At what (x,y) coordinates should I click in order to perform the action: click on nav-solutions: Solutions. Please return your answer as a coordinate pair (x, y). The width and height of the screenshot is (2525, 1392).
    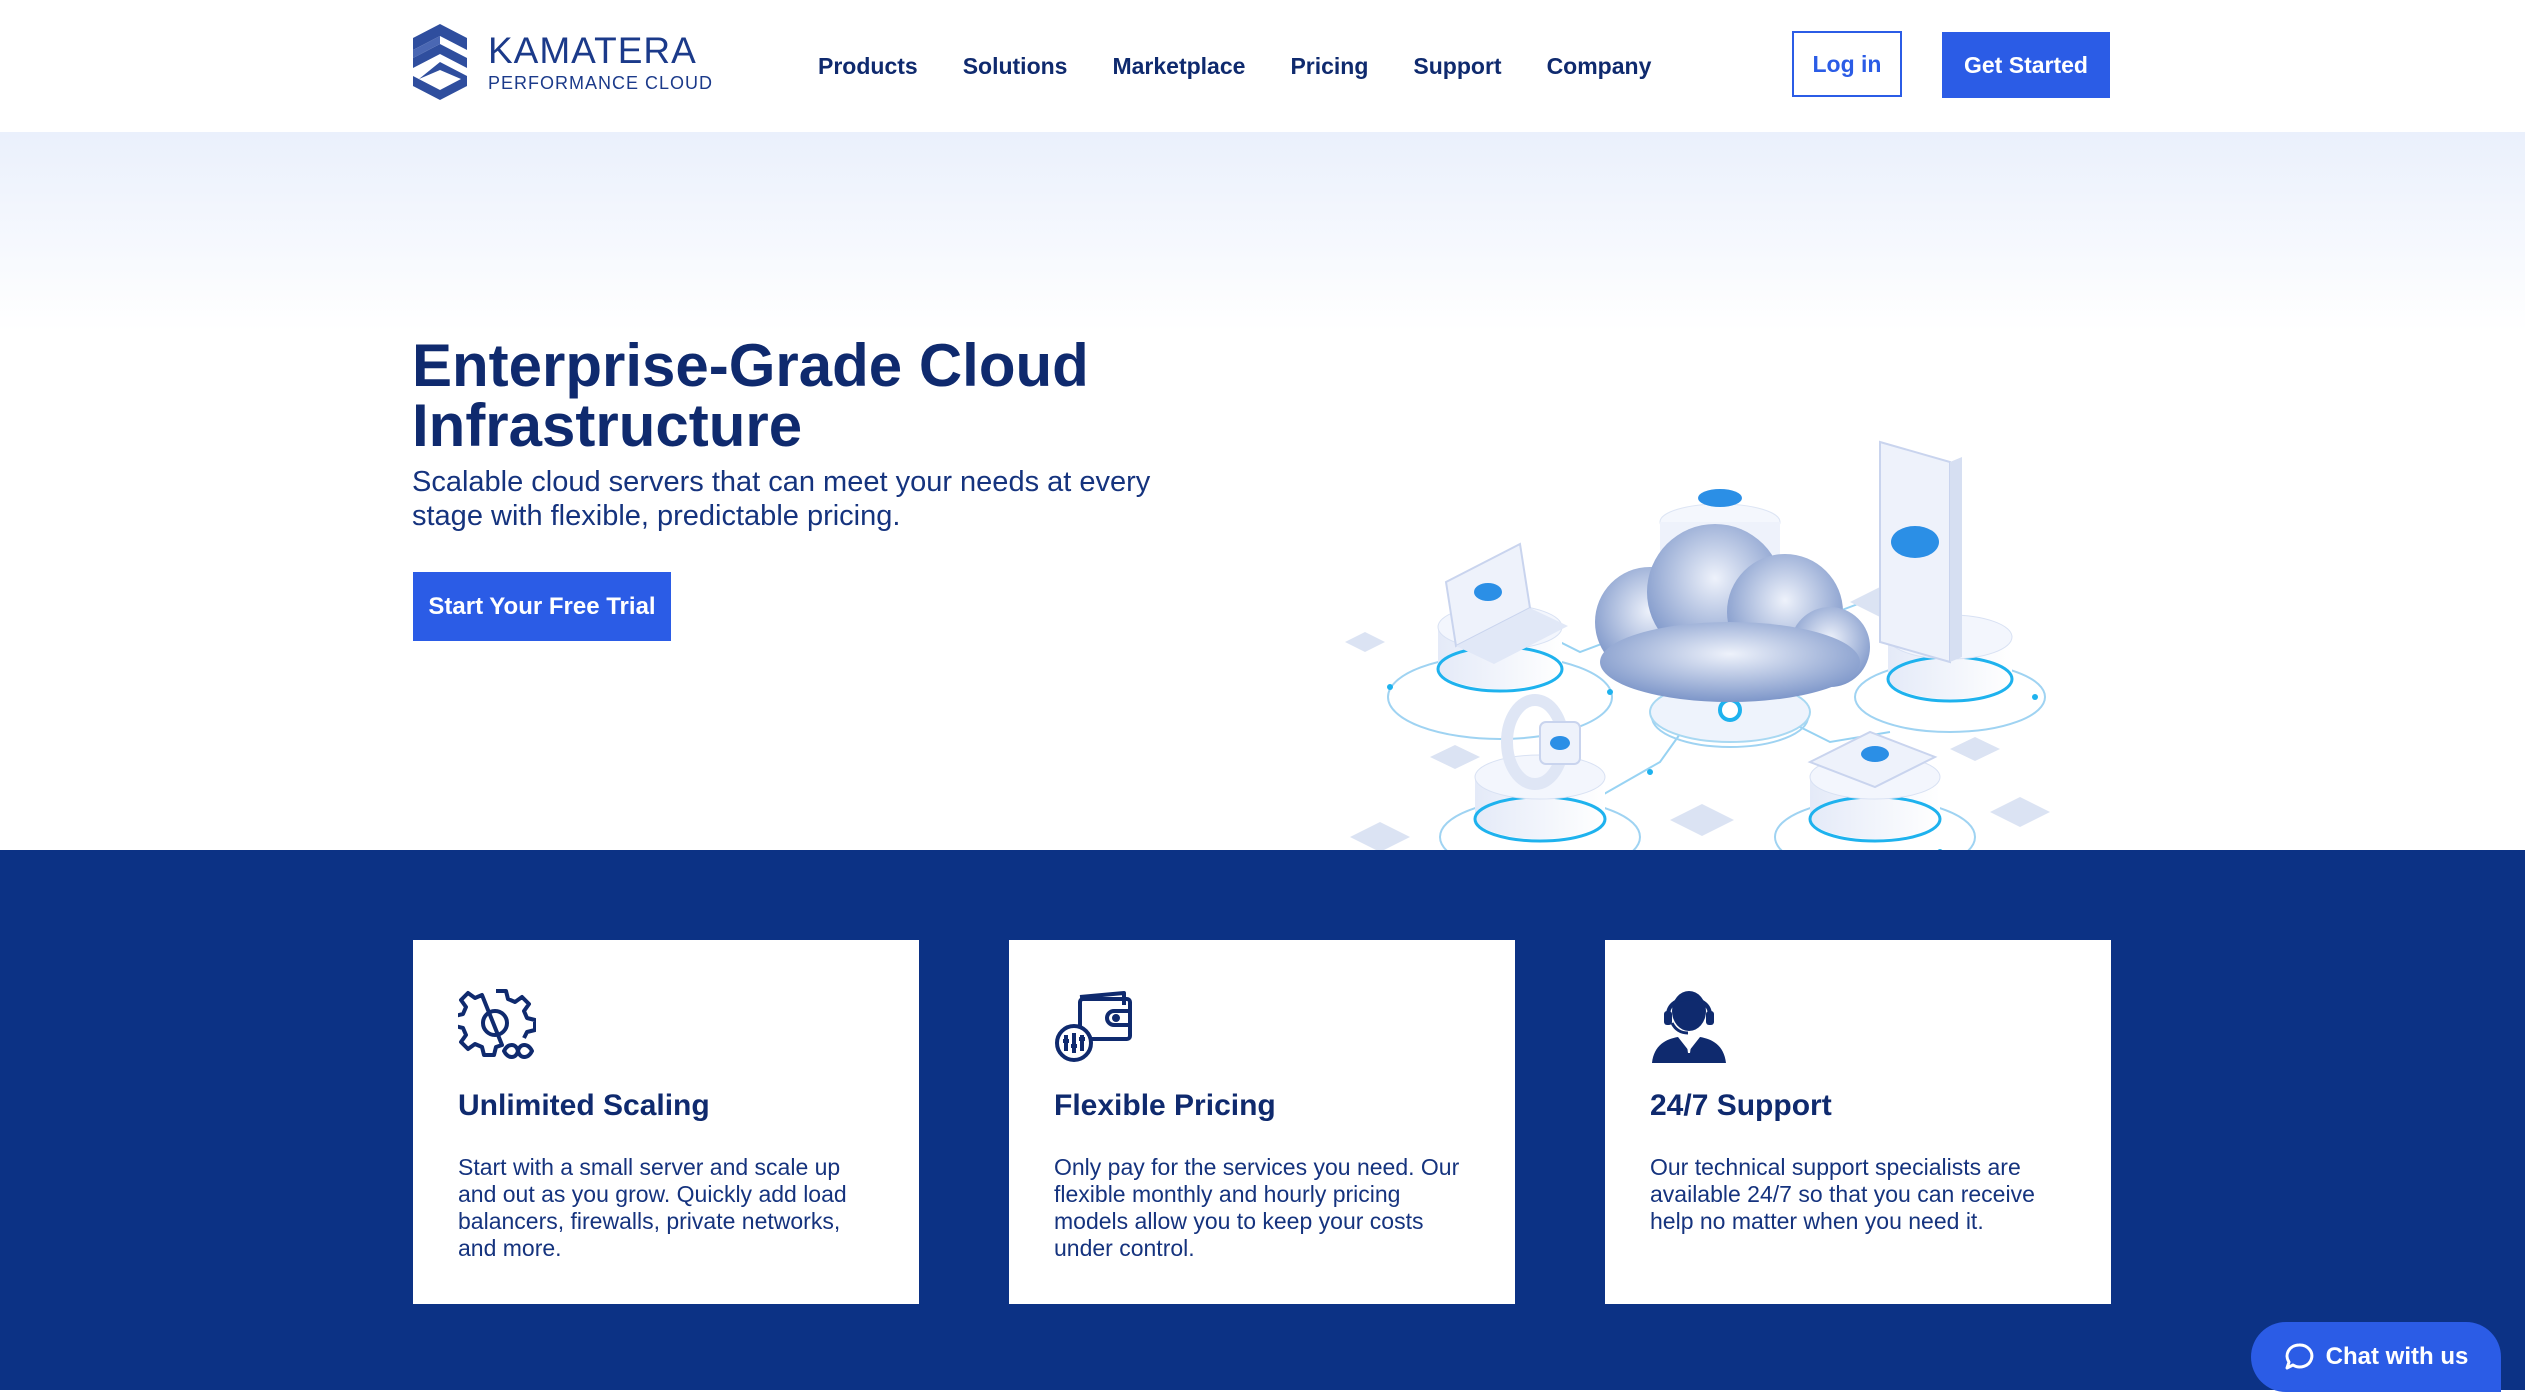
    Looking at the image, I should click on (1015, 66).